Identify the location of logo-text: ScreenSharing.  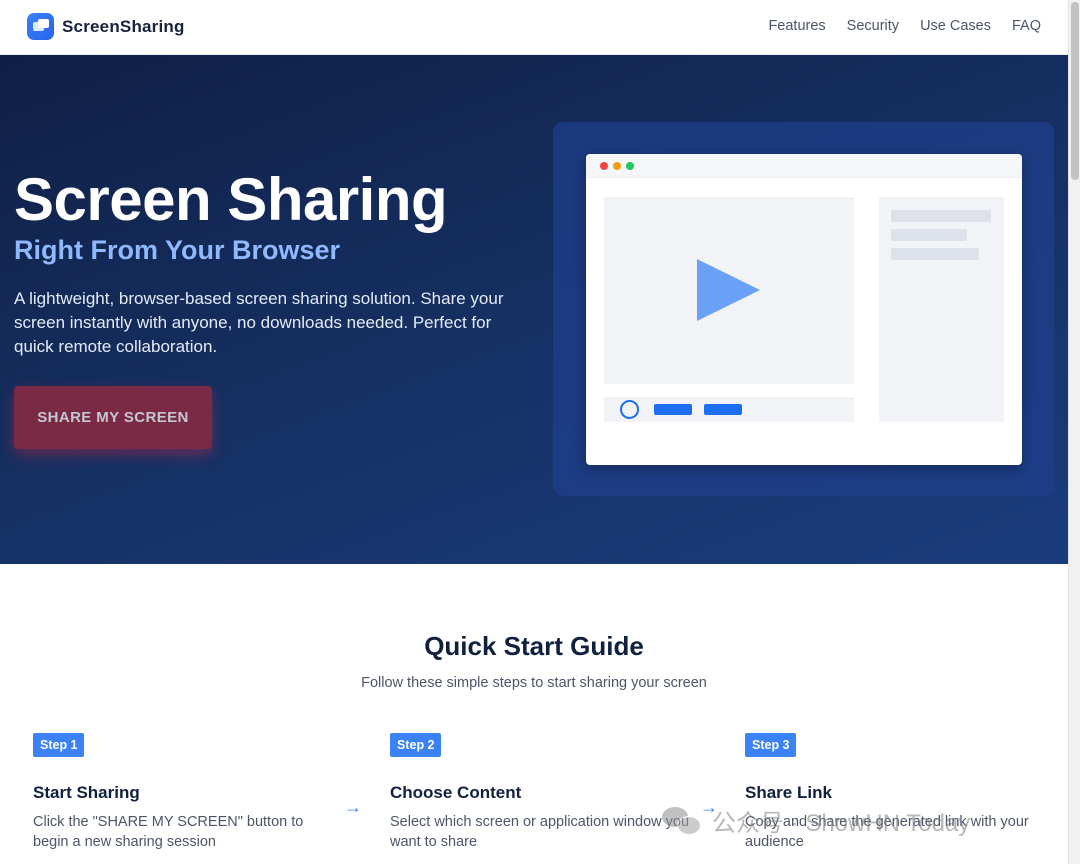
(123, 26).